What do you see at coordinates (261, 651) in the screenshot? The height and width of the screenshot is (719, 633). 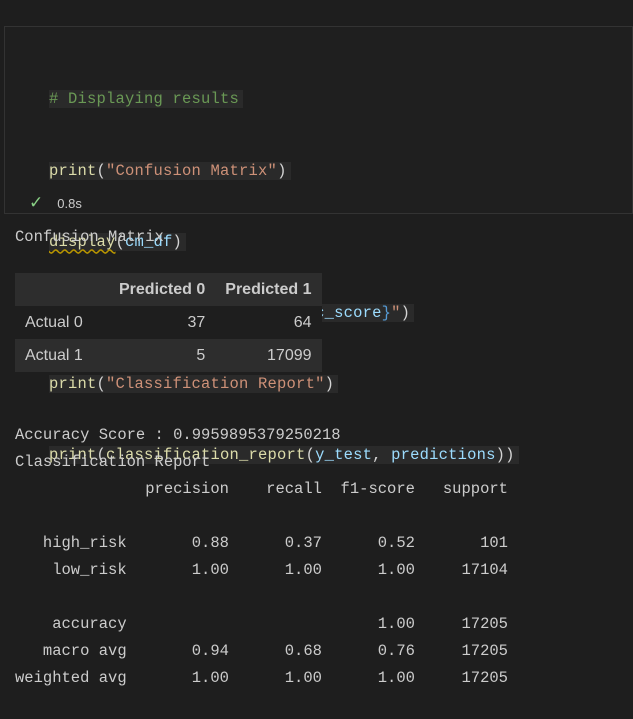 I see `report-line: macro avg 0.94 0.68 0.76 17205` at bounding box center [261, 651].